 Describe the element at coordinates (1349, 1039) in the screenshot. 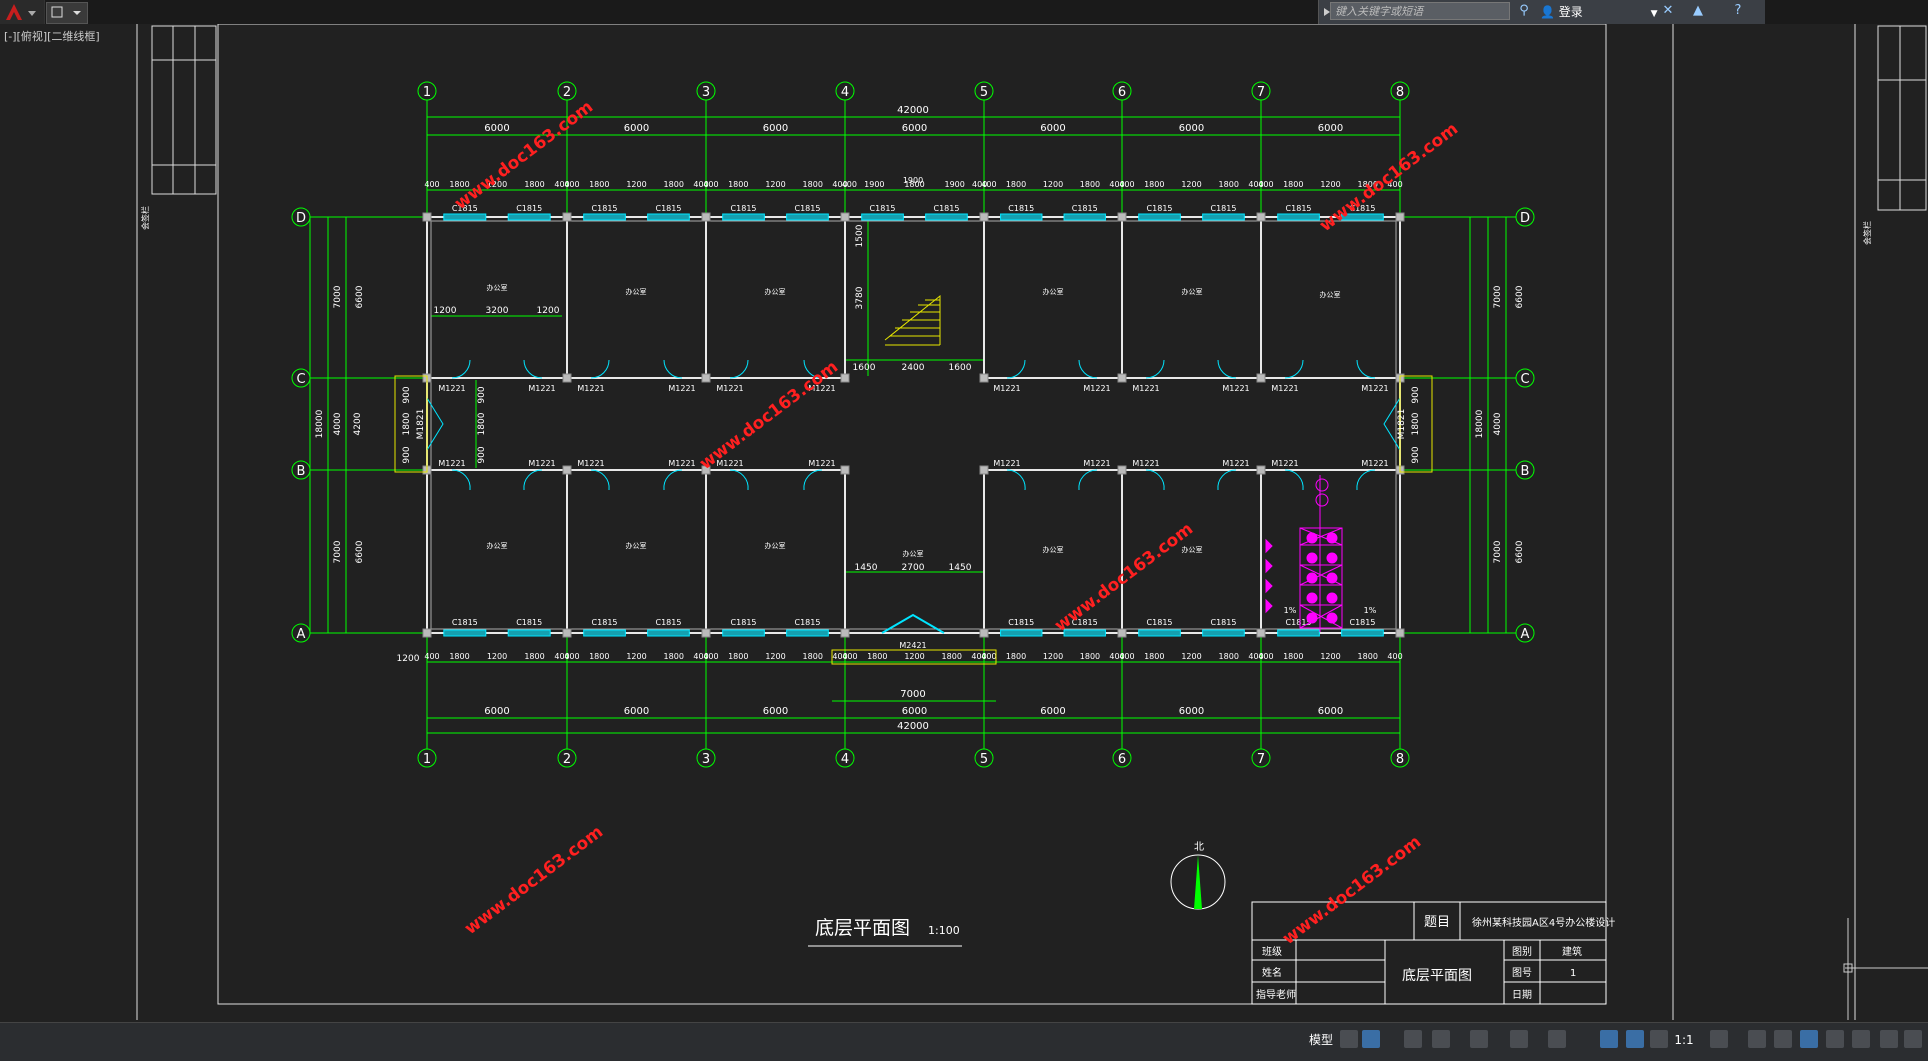

I see `grid-icon` at that location.